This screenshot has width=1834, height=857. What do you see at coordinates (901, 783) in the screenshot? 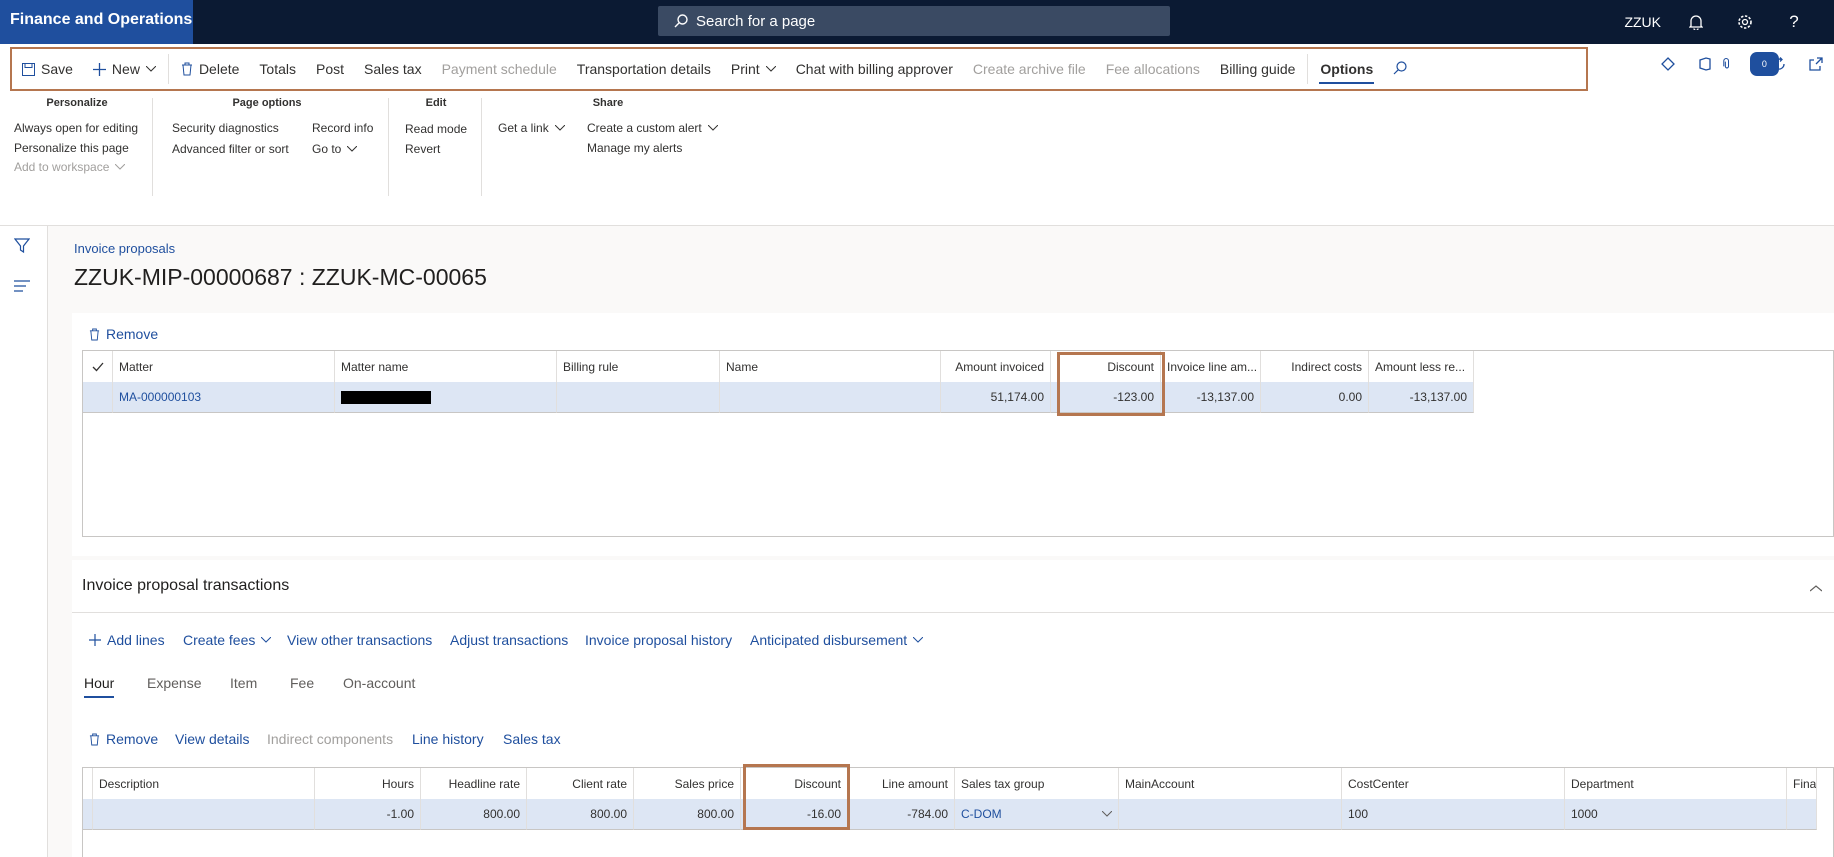
I see `col-line-amount: Line amount` at bounding box center [901, 783].